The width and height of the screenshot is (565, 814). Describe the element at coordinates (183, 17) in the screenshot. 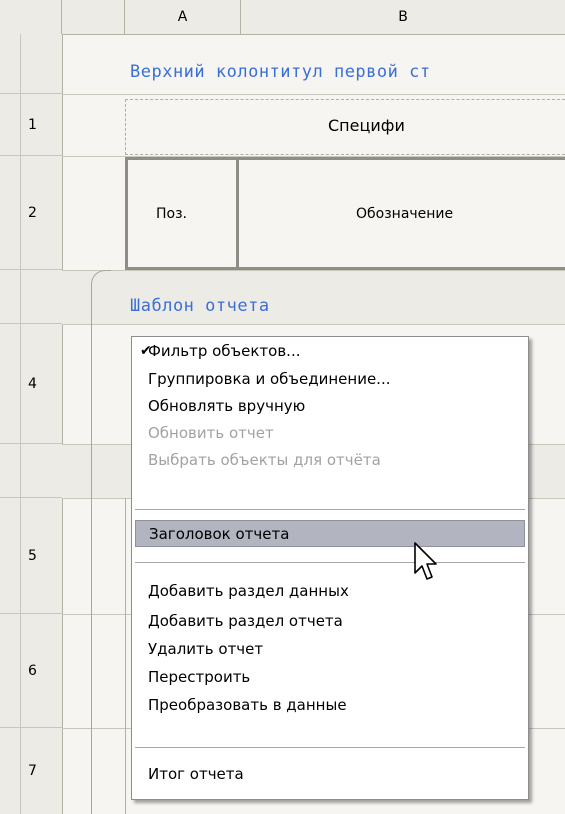

I see `column-header-a: A` at that location.